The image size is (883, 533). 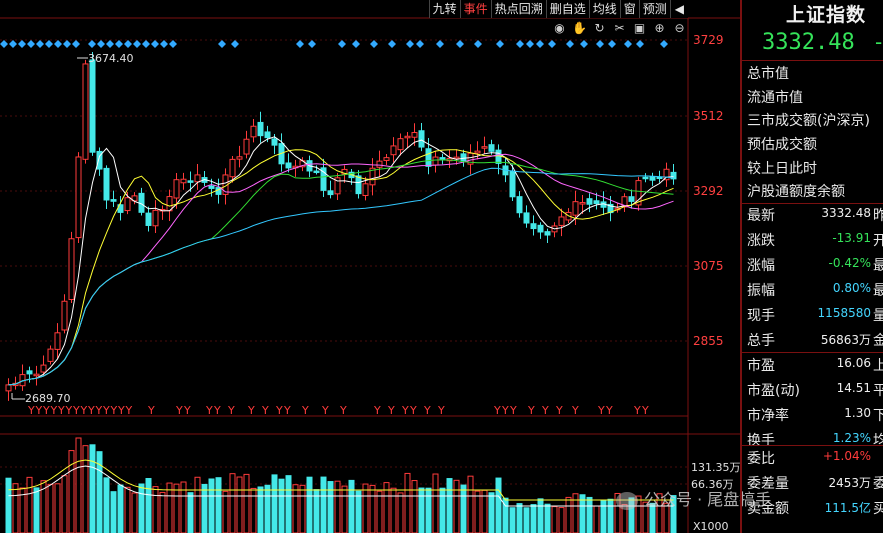 What do you see at coordinates (849, 483) in the screenshot?
I see `quote-value: 2453万` at bounding box center [849, 483].